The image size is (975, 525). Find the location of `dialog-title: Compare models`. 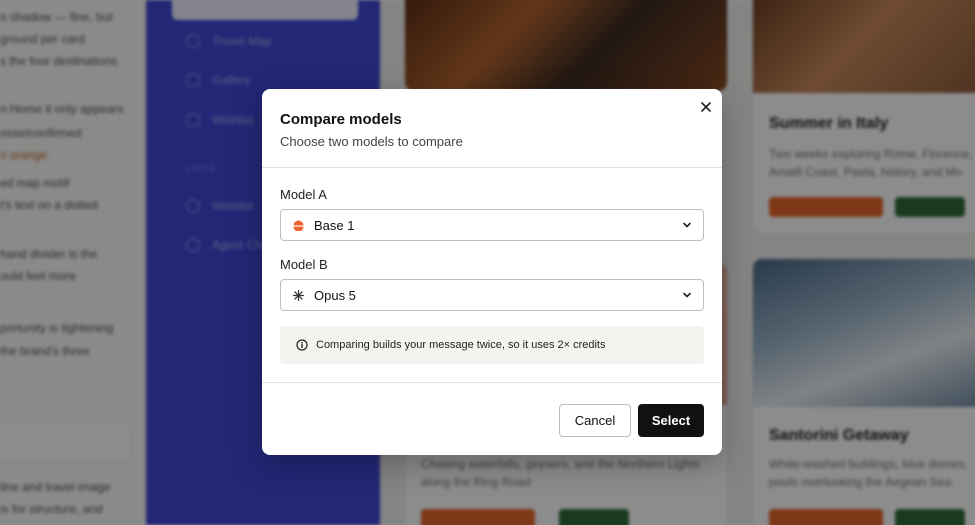

dialog-title: Compare models is located at coordinates (341, 119).